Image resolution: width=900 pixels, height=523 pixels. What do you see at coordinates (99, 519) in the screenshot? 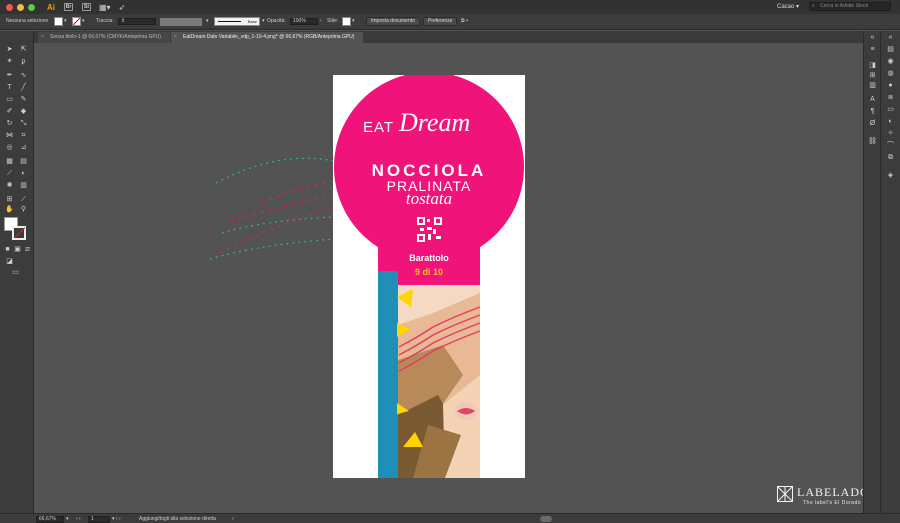
I see `artboard-number-field: 1` at bounding box center [99, 519].